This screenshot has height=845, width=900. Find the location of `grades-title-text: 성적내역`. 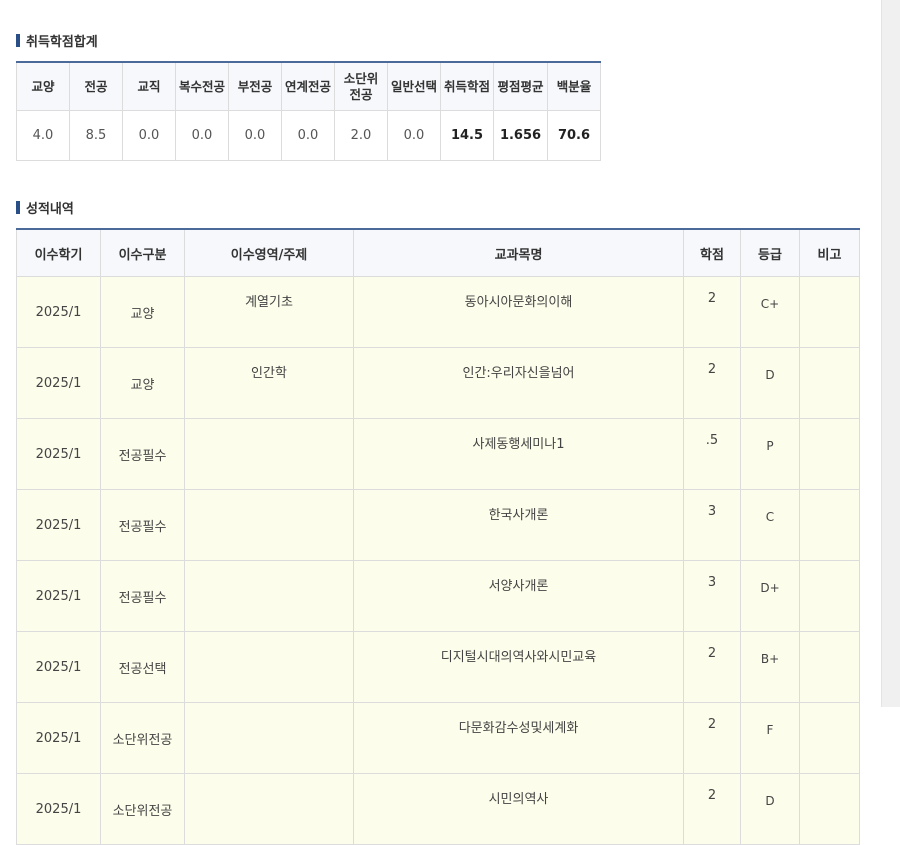

grades-title-text: 성적내역 is located at coordinates (50, 209).